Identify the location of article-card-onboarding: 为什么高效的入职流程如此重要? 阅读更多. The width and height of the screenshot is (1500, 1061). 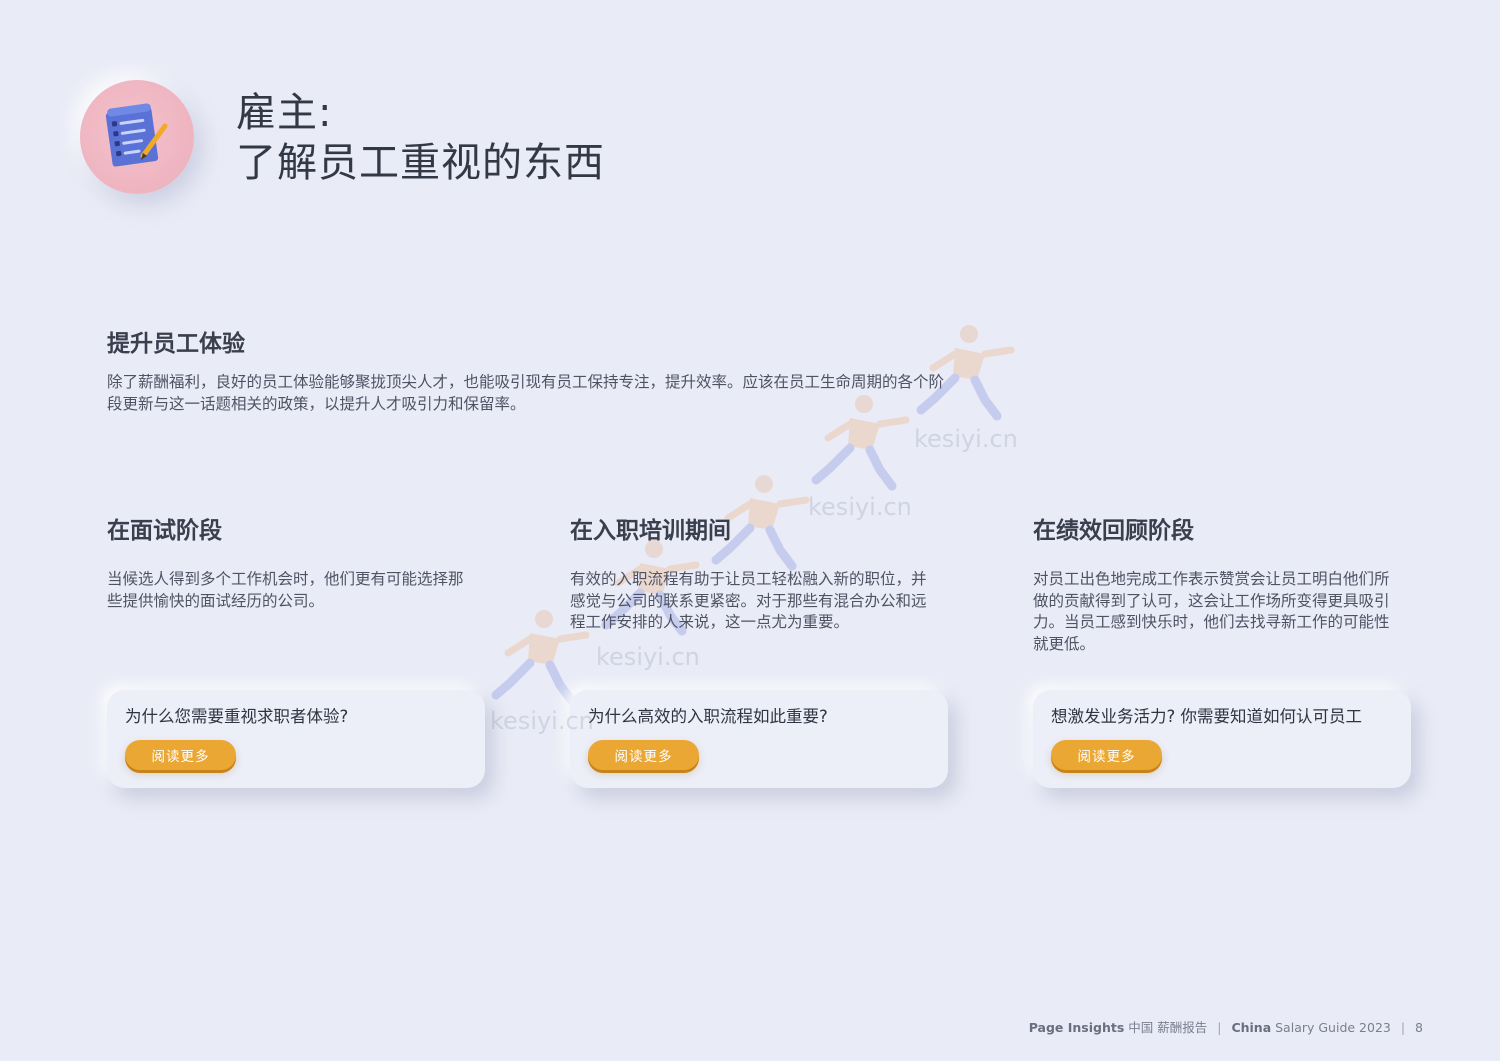
(759, 739).